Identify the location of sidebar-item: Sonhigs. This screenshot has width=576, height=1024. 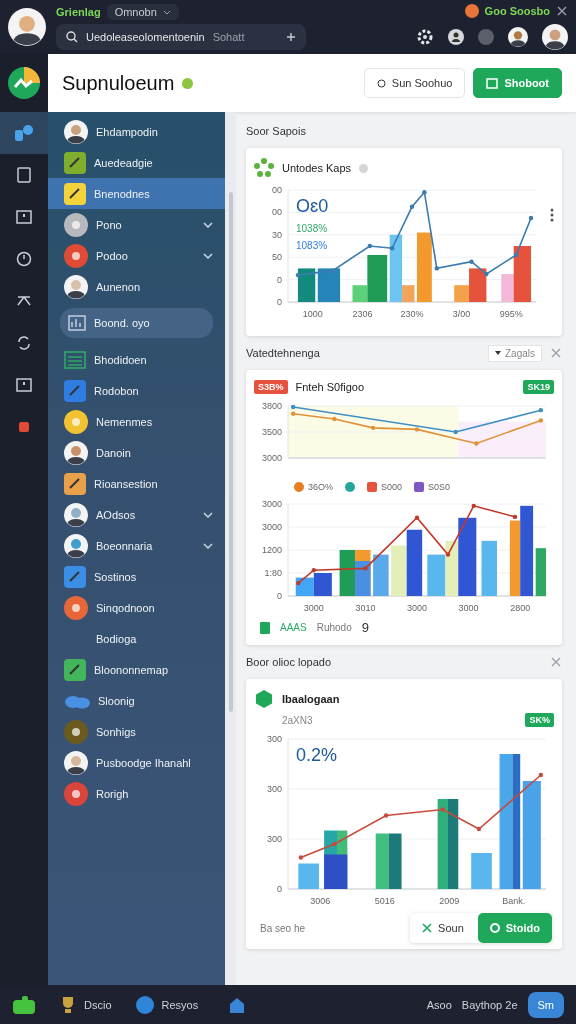
(136, 731).